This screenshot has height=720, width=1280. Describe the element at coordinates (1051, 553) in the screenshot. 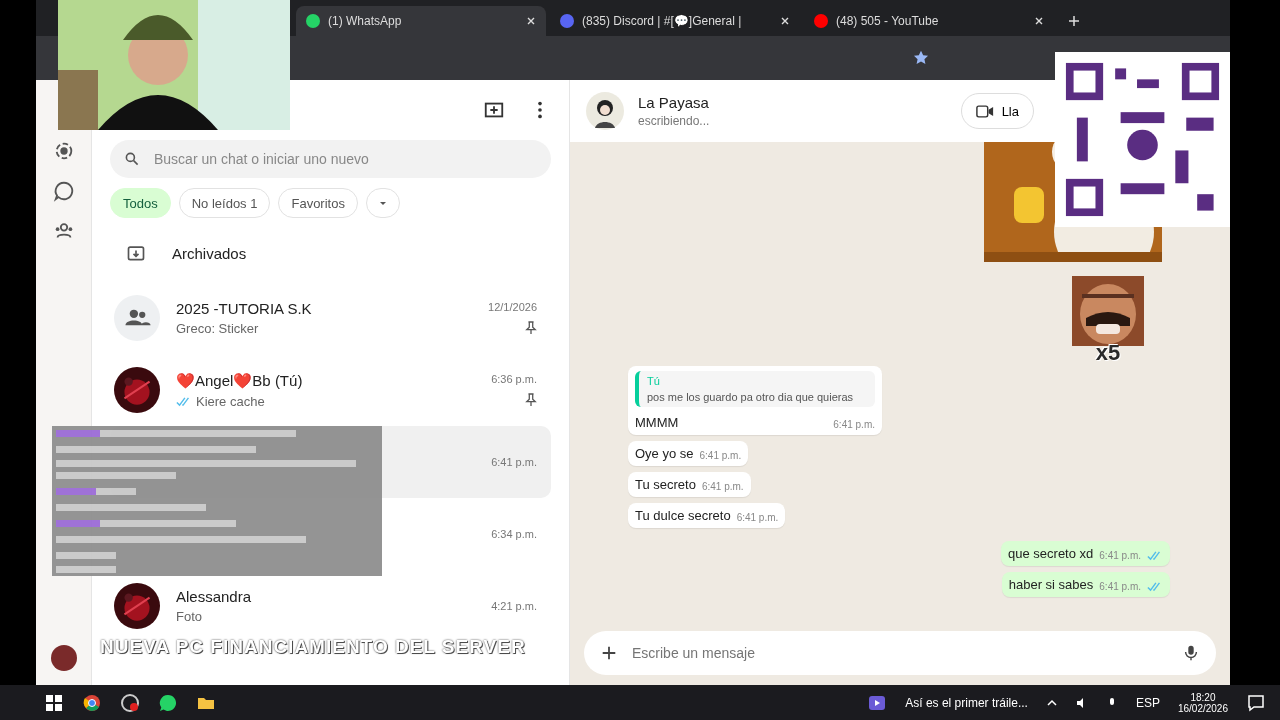

I see `message-text: que secreto xd` at that location.